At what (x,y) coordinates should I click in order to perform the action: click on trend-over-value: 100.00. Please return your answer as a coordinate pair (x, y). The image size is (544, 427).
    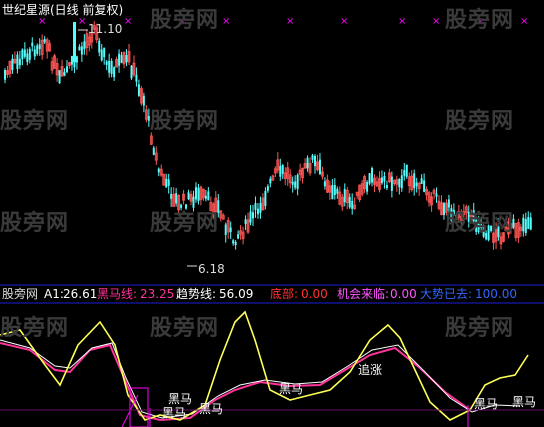
    Looking at the image, I should click on (496, 294).